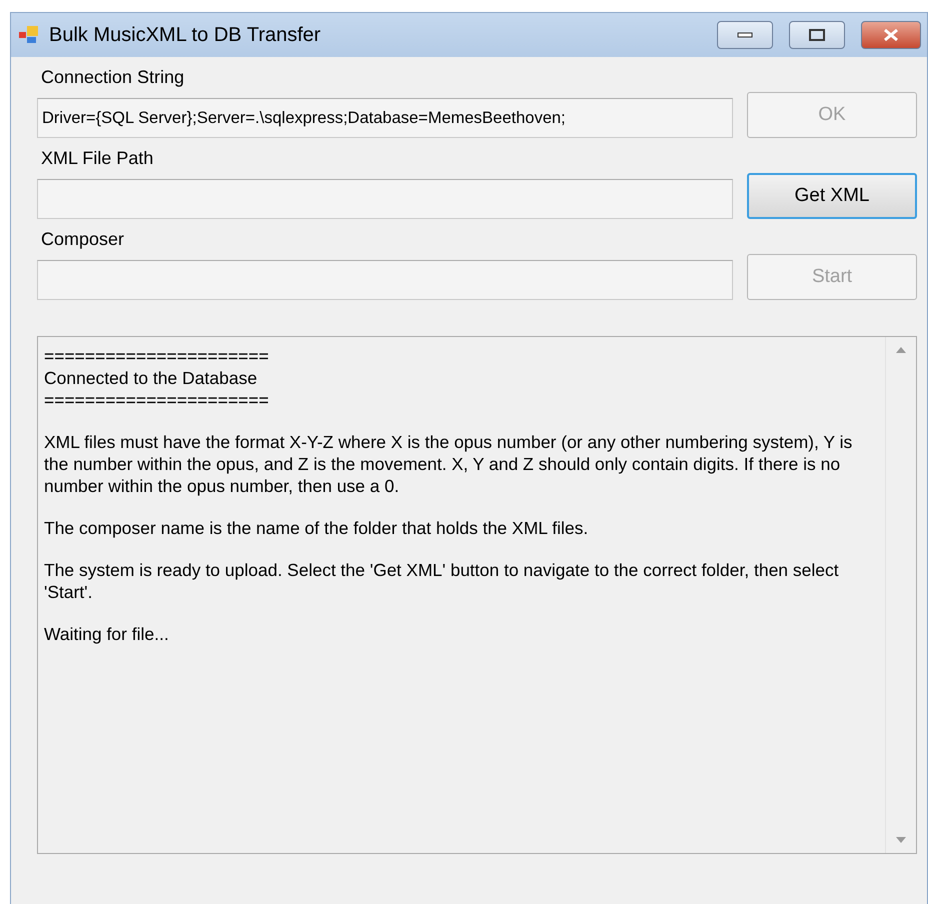 The image size is (928, 904). Describe the element at coordinates (442, 581) in the screenshot. I see `log-line: The system is ready to upload. Select the 'Get XML' button to navigate to the correct folder, then select 'Start'.` at that location.